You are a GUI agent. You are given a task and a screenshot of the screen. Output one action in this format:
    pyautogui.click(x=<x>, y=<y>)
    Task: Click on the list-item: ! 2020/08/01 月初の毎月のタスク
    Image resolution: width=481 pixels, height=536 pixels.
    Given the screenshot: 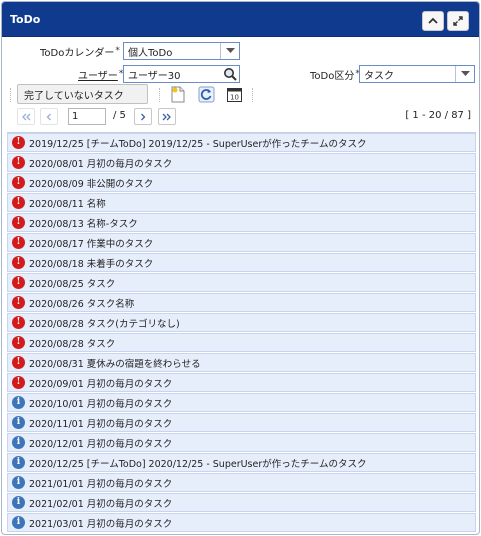 What is the action you would take?
    pyautogui.click(x=241, y=162)
    